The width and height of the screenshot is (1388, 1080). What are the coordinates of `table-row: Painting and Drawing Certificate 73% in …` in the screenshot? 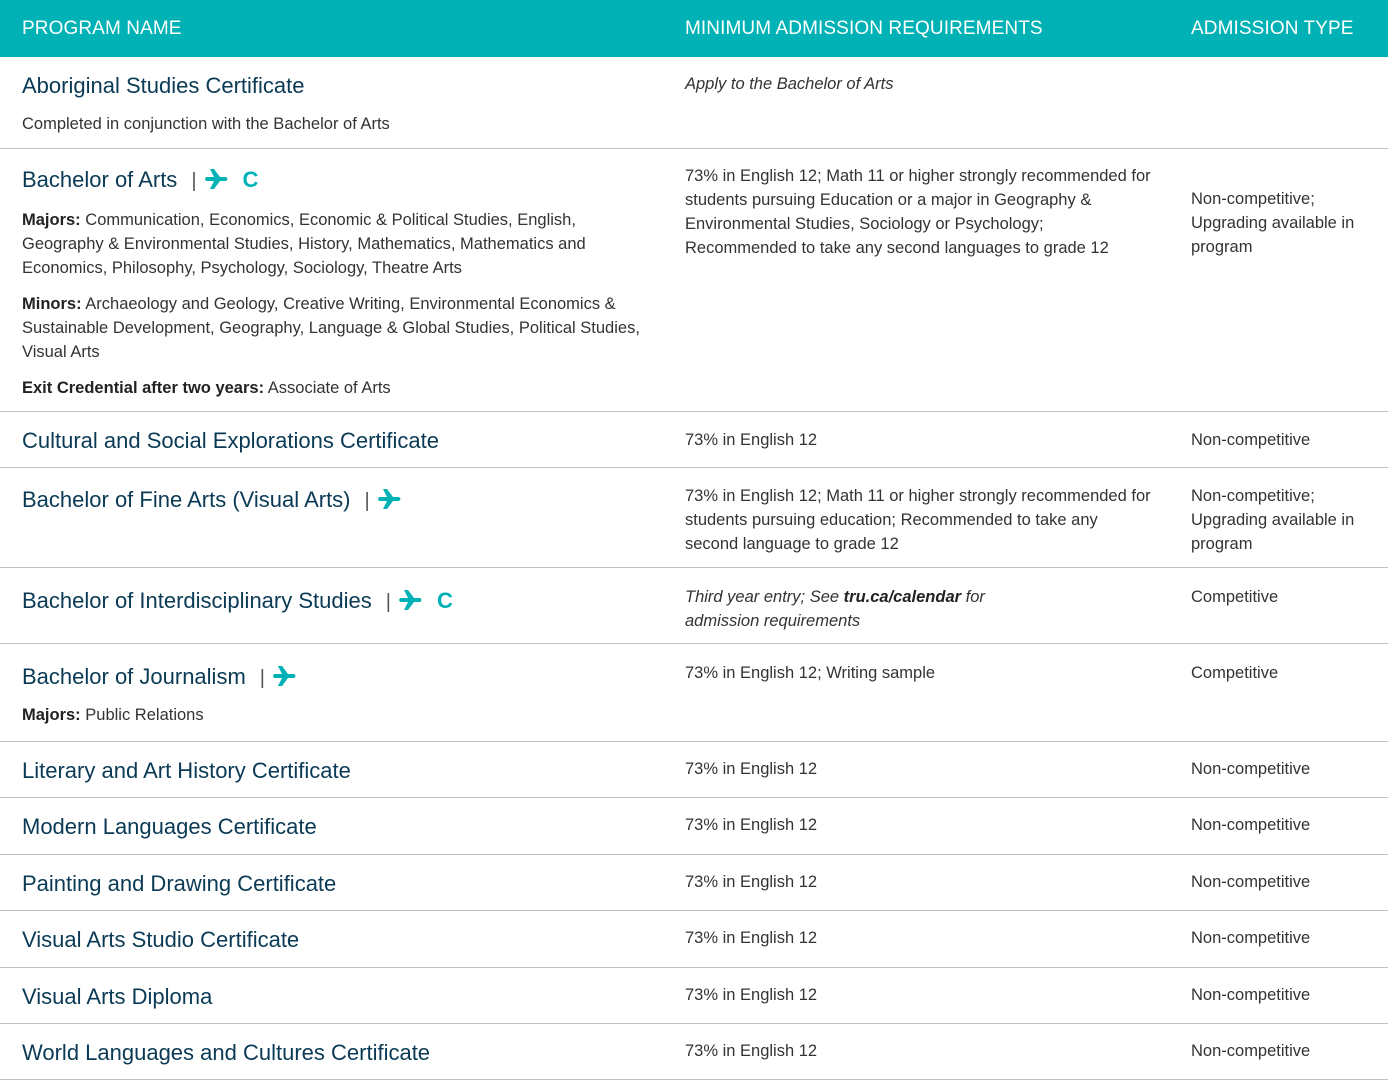 It's located at (694, 883).